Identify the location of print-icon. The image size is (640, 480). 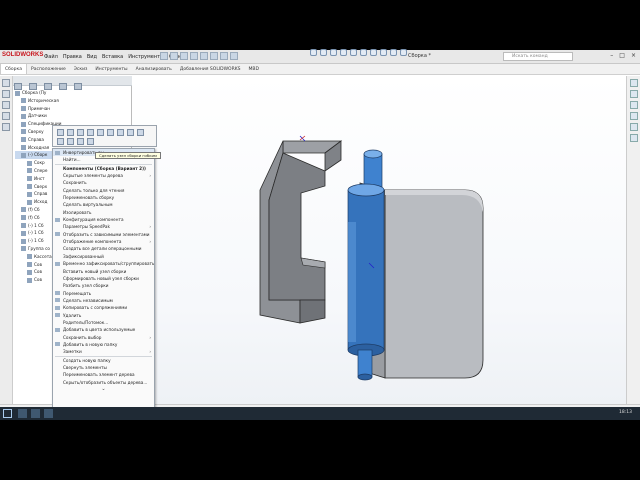
(194, 56).